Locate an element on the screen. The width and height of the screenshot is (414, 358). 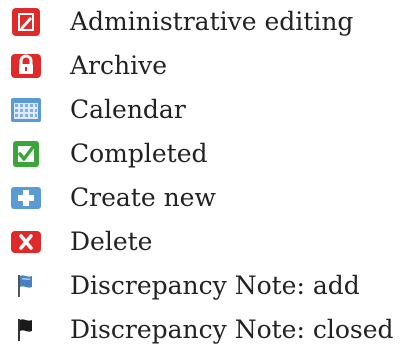
delete-x-icon is located at coordinates (26, 242).